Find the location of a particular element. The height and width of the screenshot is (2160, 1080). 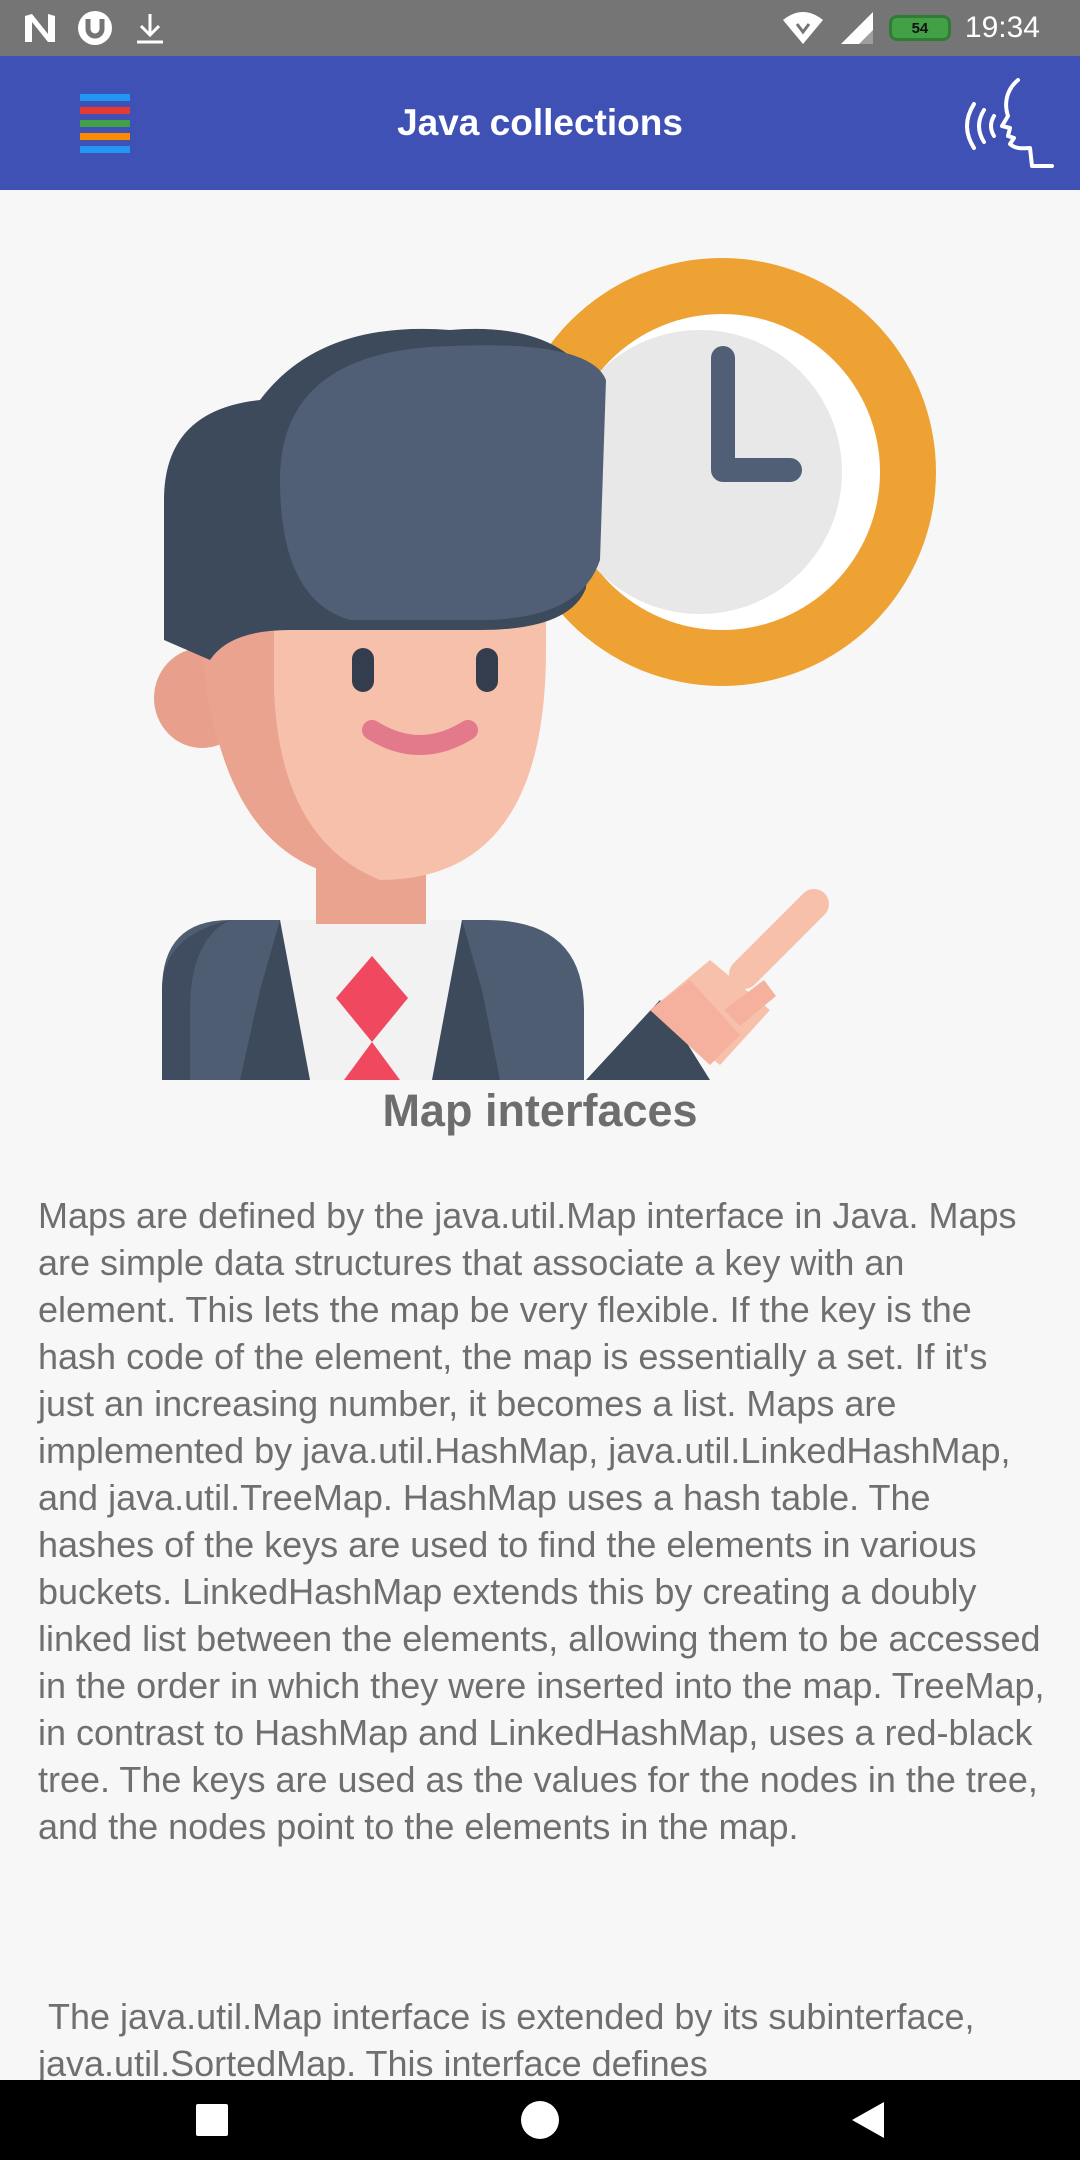

home-circle-icon is located at coordinates (540, 2120).